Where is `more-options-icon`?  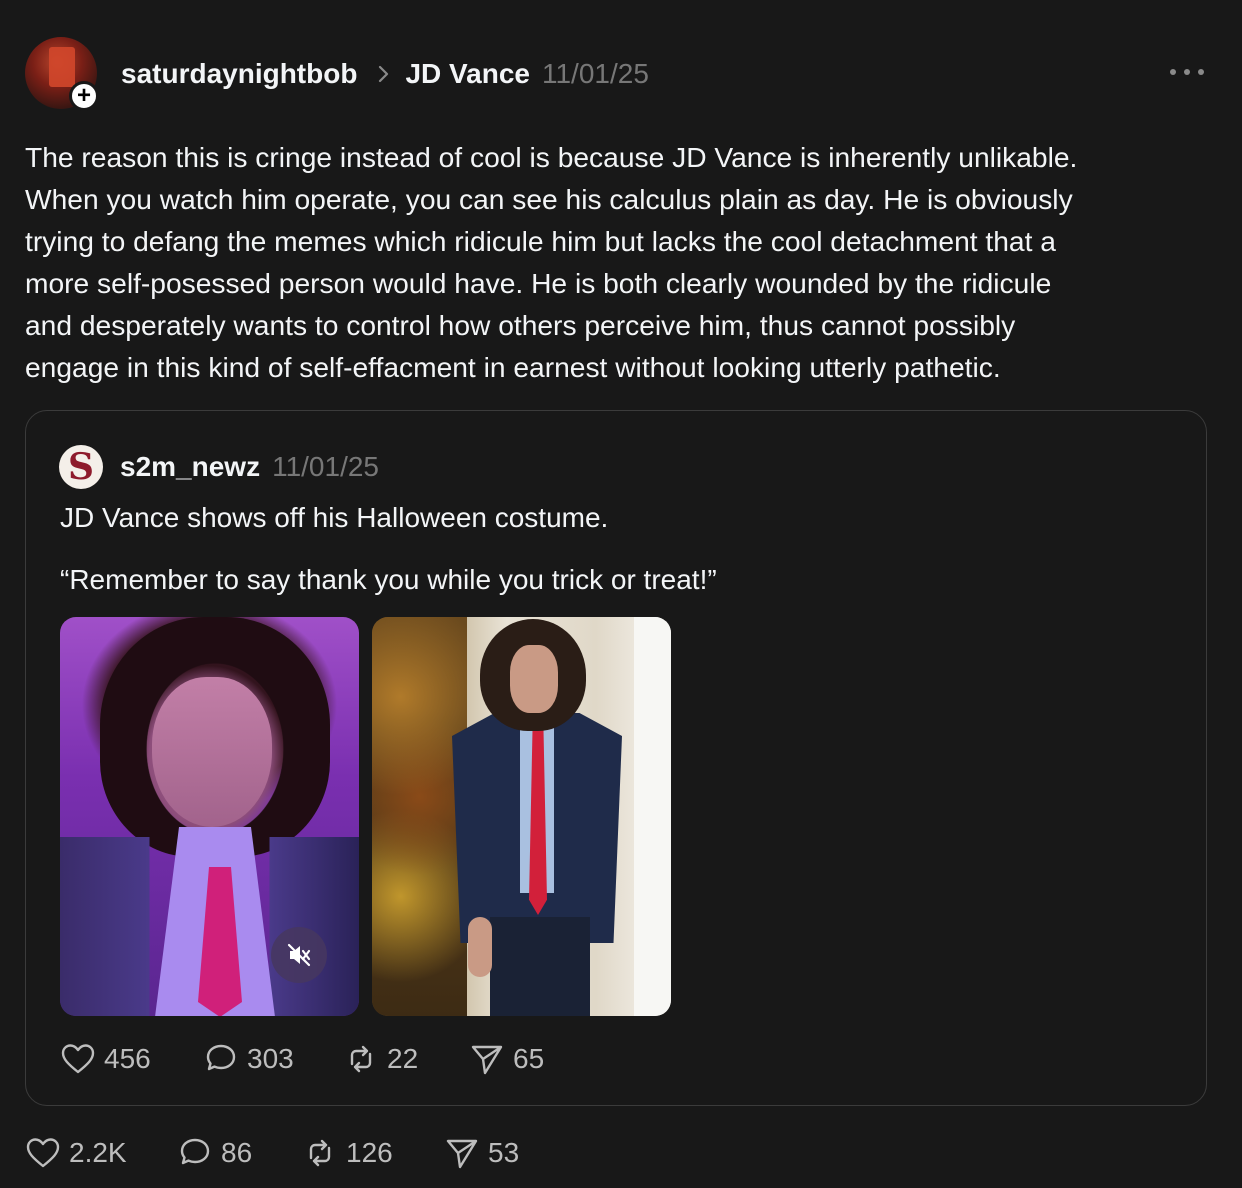
more-options-icon is located at coordinates (1187, 72).